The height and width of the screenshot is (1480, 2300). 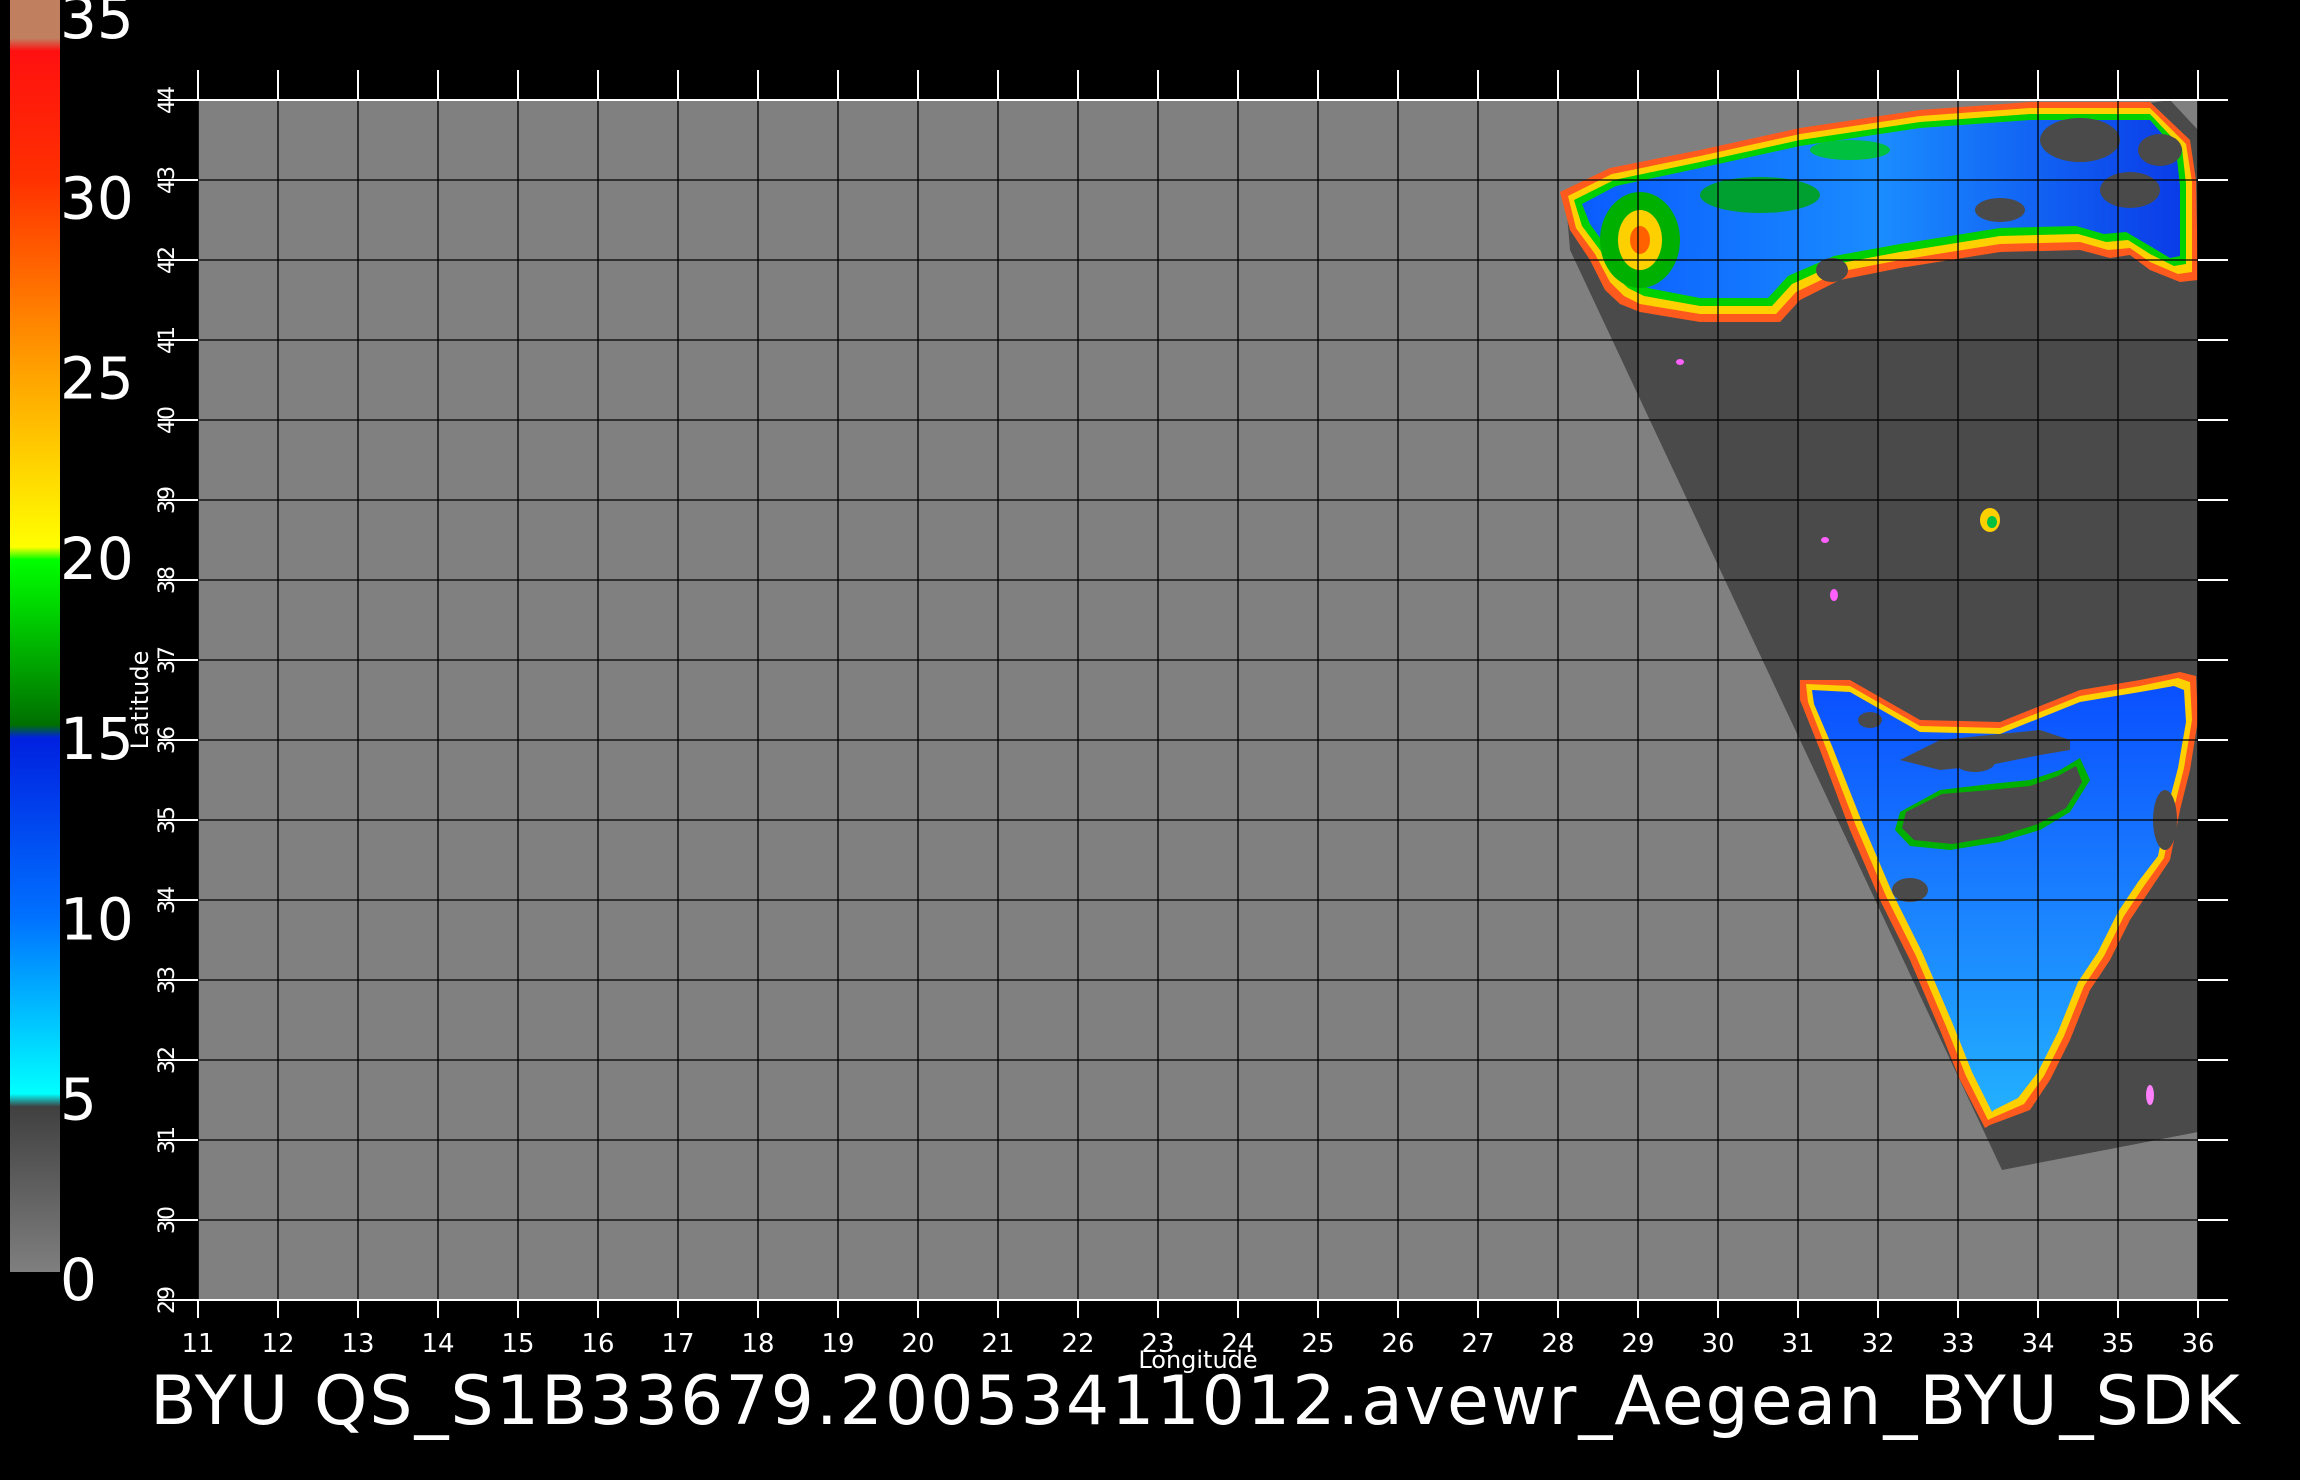 What do you see at coordinates (78, 1100) in the screenshot?
I see `colorbar-tick-label: 5` at bounding box center [78, 1100].